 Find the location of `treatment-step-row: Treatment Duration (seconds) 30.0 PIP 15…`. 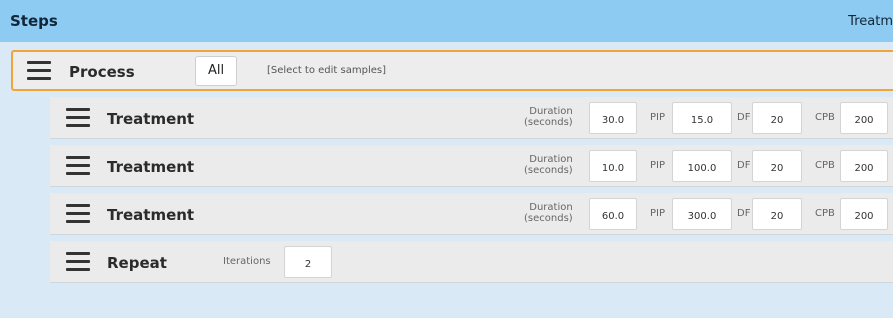

treatment-step-row: Treatment Duration (seconds) 30.0 PIP 15… is located at coordinates (471, 118).